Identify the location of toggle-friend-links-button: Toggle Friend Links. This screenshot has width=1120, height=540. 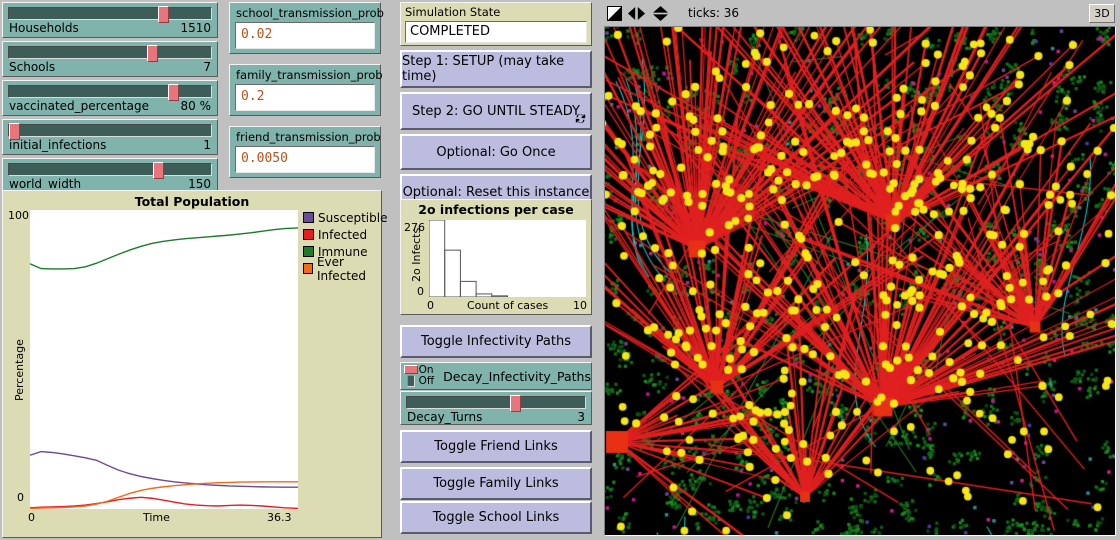
(496, 446).